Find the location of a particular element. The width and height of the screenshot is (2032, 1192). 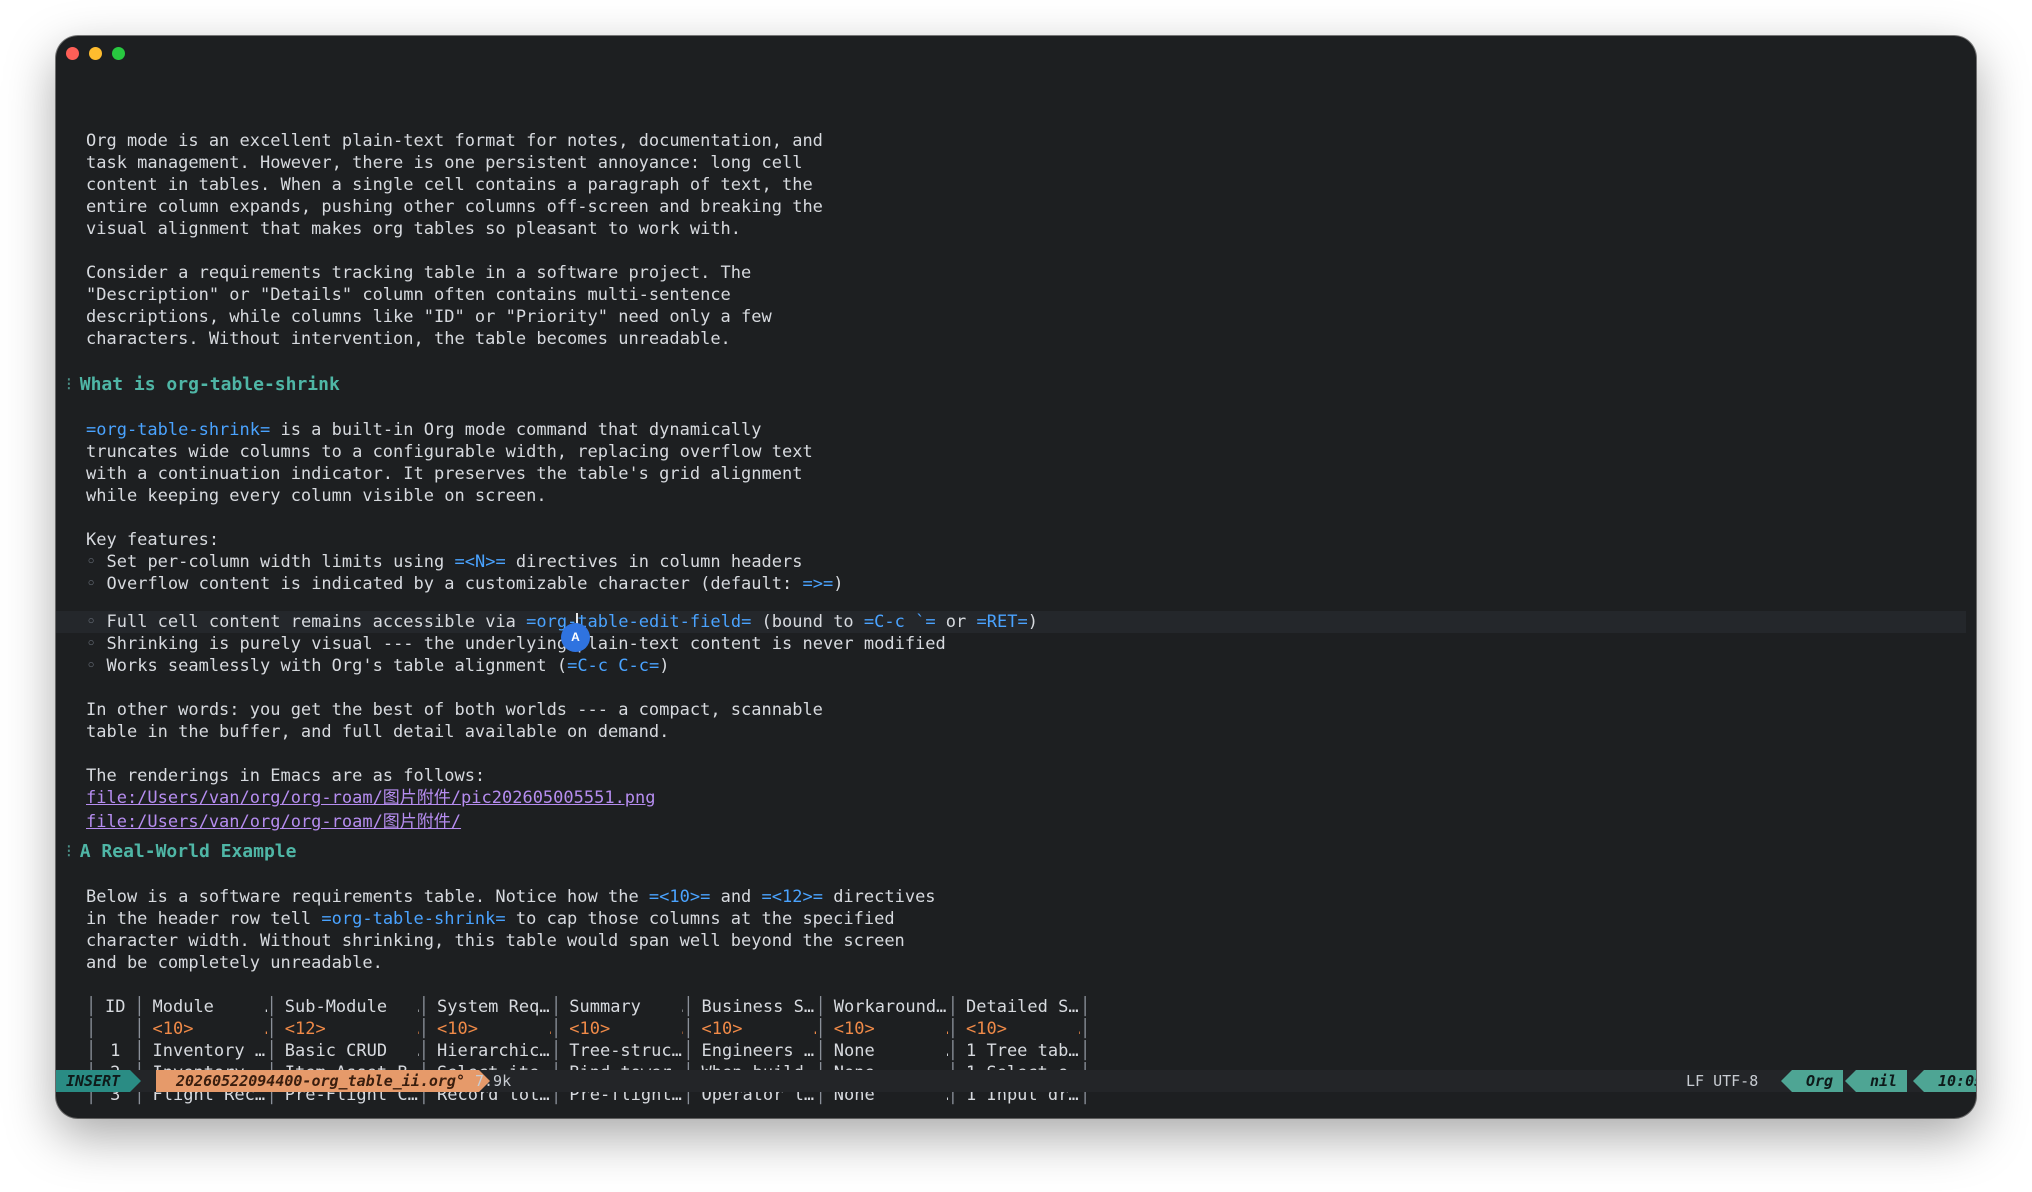

text-span: or is located at coordinates (956, 622).